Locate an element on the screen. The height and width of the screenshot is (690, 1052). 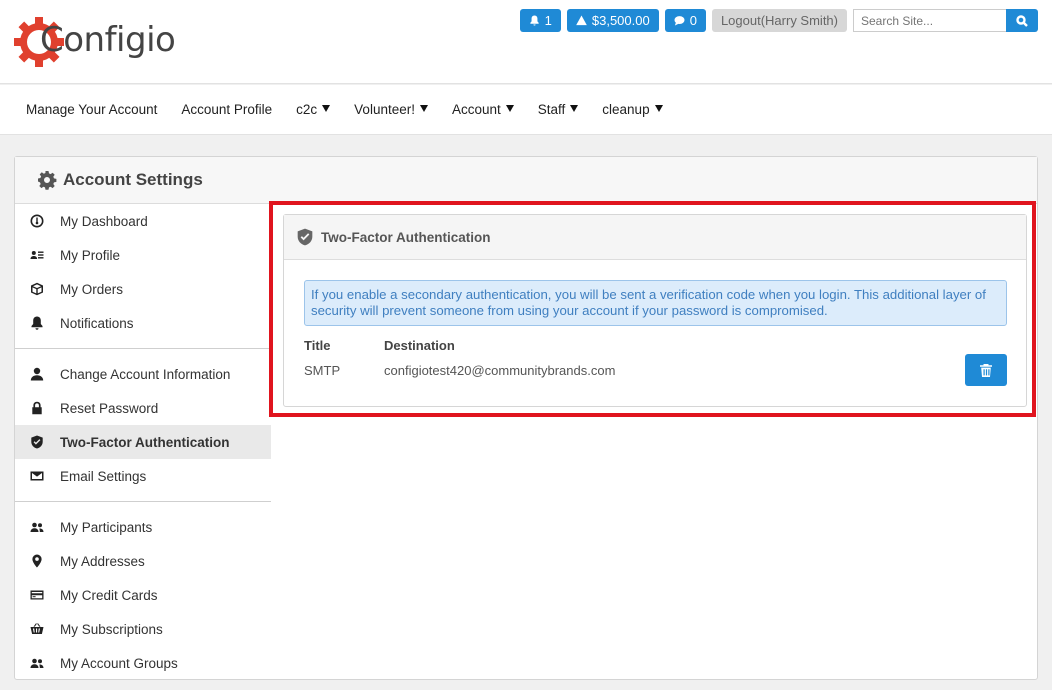
group-icon is located at coordinates (37, 663).